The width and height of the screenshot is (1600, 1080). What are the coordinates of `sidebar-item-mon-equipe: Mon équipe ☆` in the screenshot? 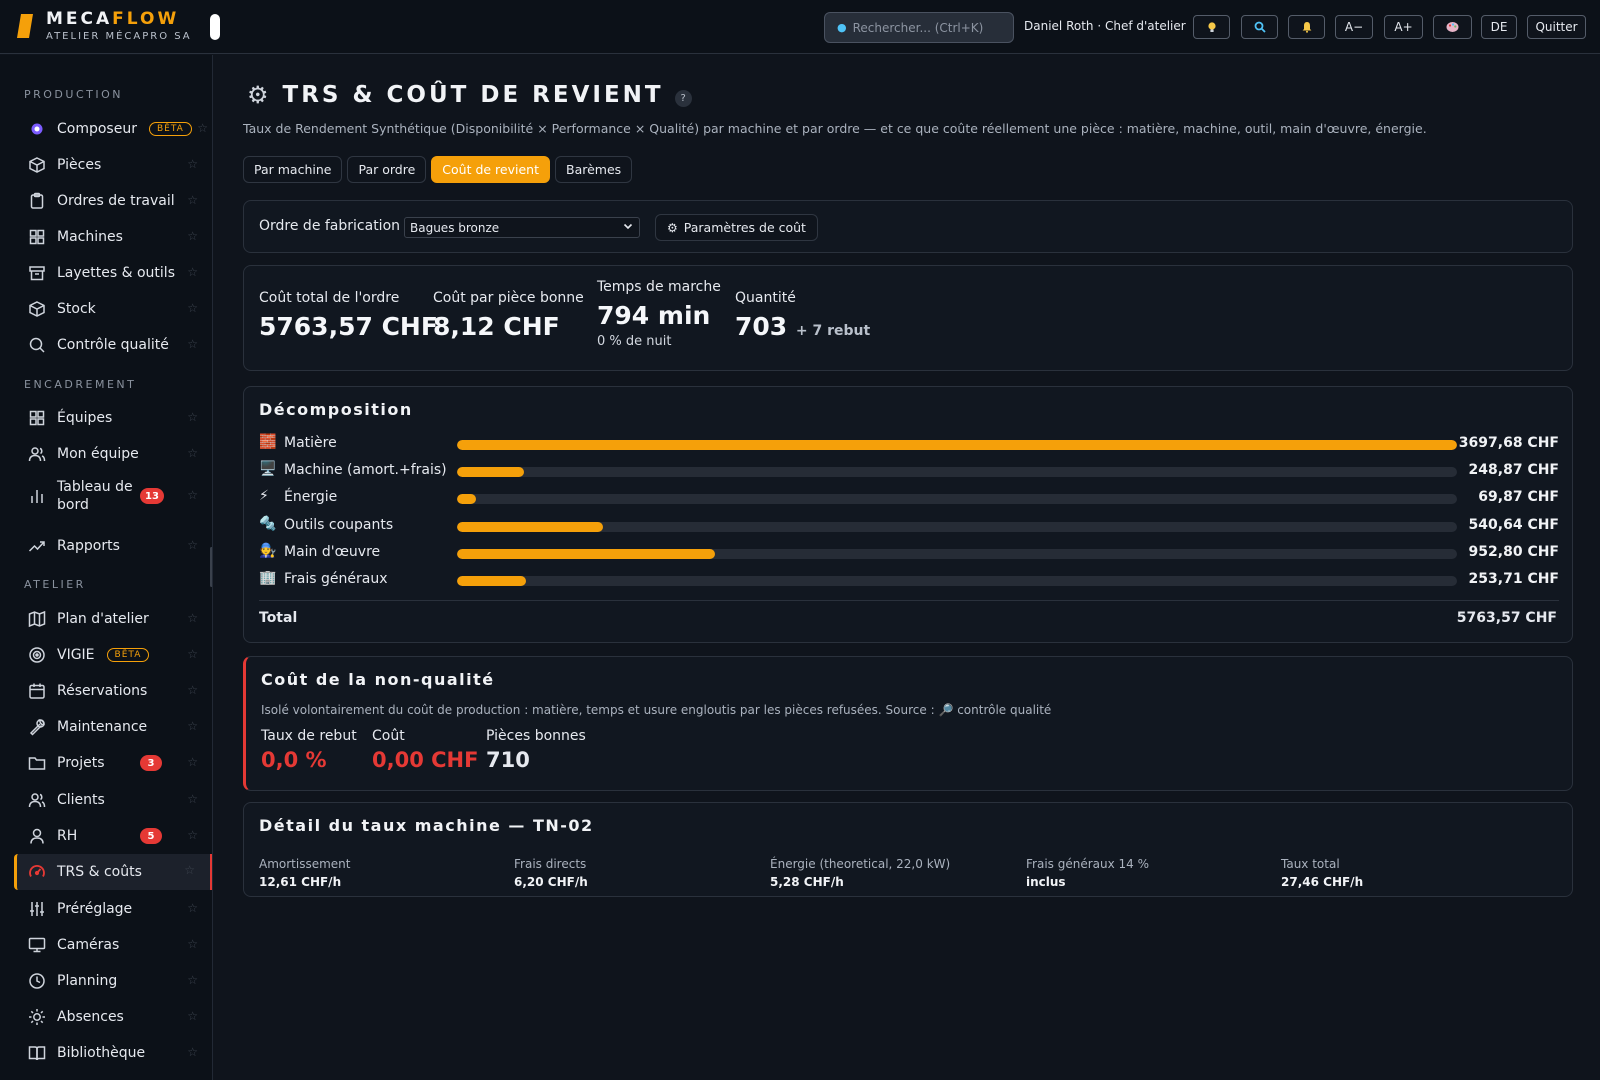 It's located at (113, 454).